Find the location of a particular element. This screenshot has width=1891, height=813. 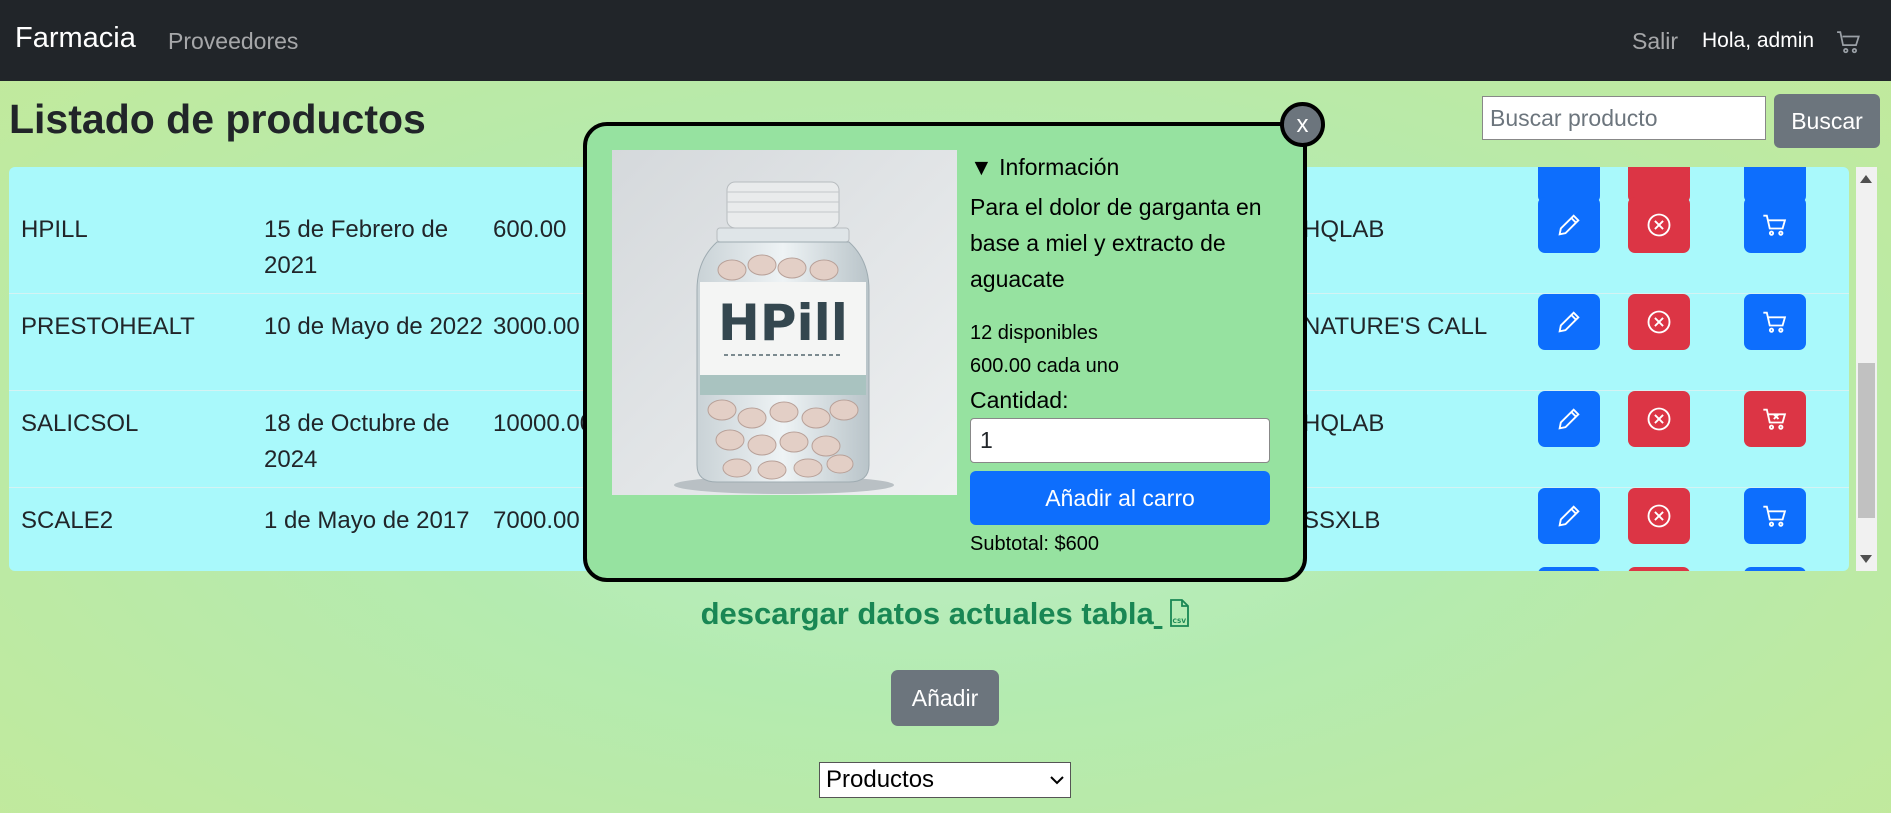

quantity-input: 1 is located at coordinates (1120, 440).